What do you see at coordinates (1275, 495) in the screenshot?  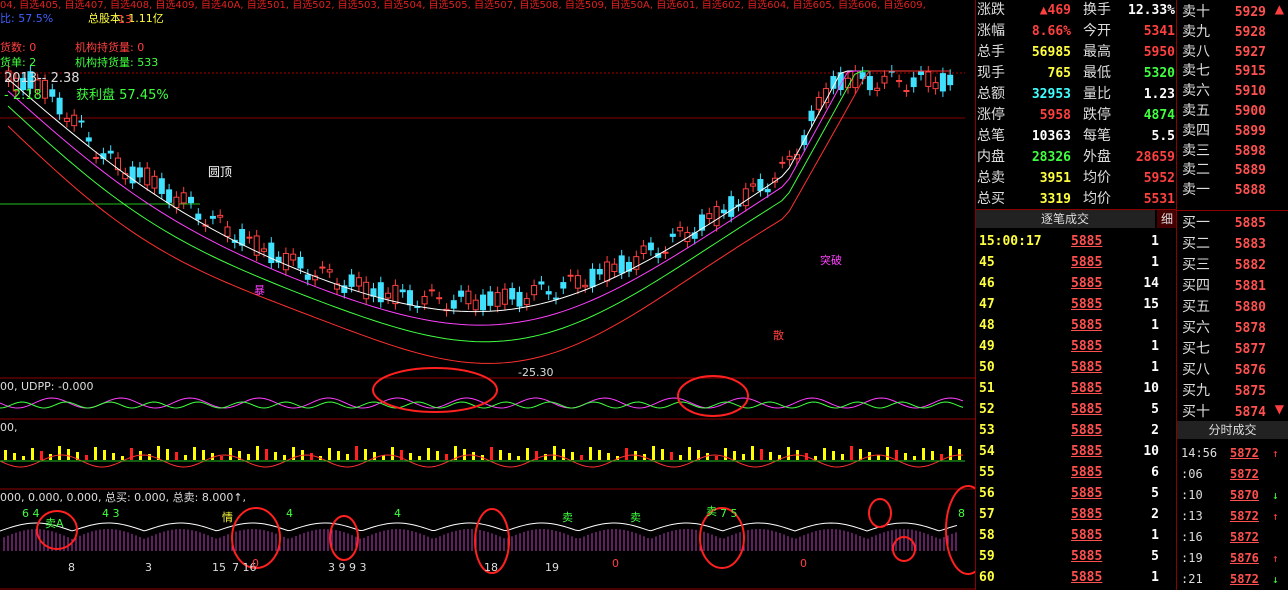 I see `minute-arrow: ↓` at bounding box center [1275, 495].